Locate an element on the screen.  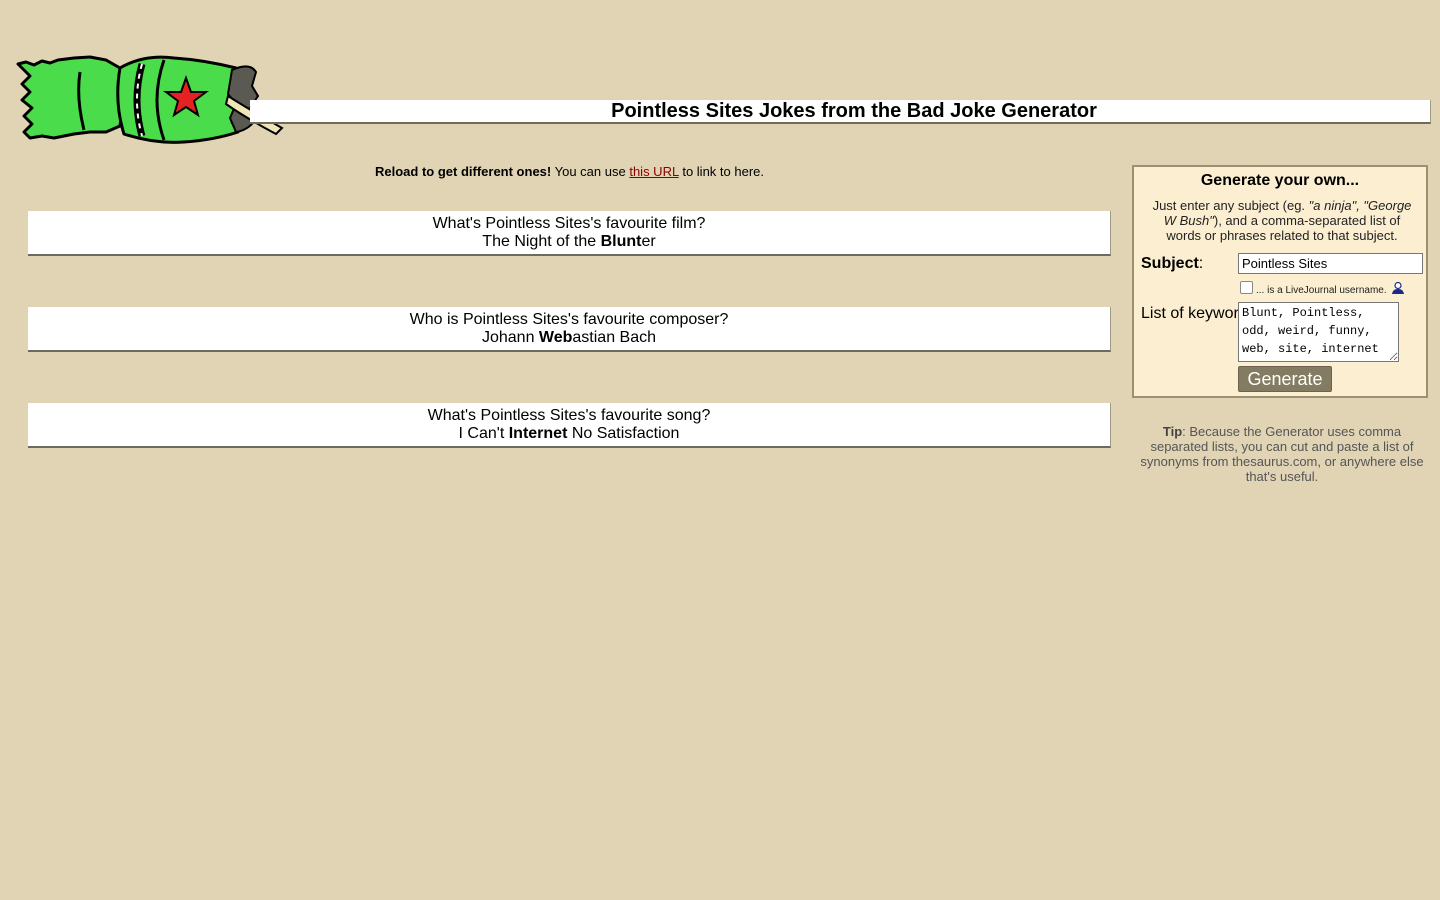
joke-answer-post: No Satisfaction is located at coordinates (623, 433).